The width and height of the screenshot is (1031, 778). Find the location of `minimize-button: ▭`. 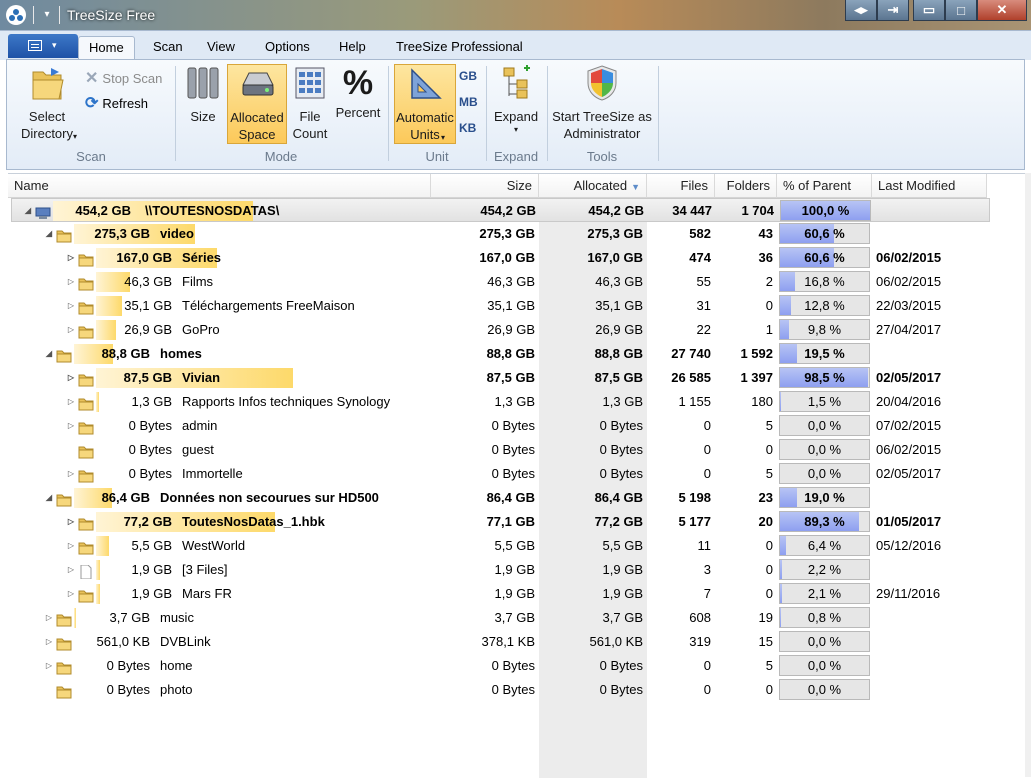

minimize-button: ▭ is located at coordinates (929, 10).